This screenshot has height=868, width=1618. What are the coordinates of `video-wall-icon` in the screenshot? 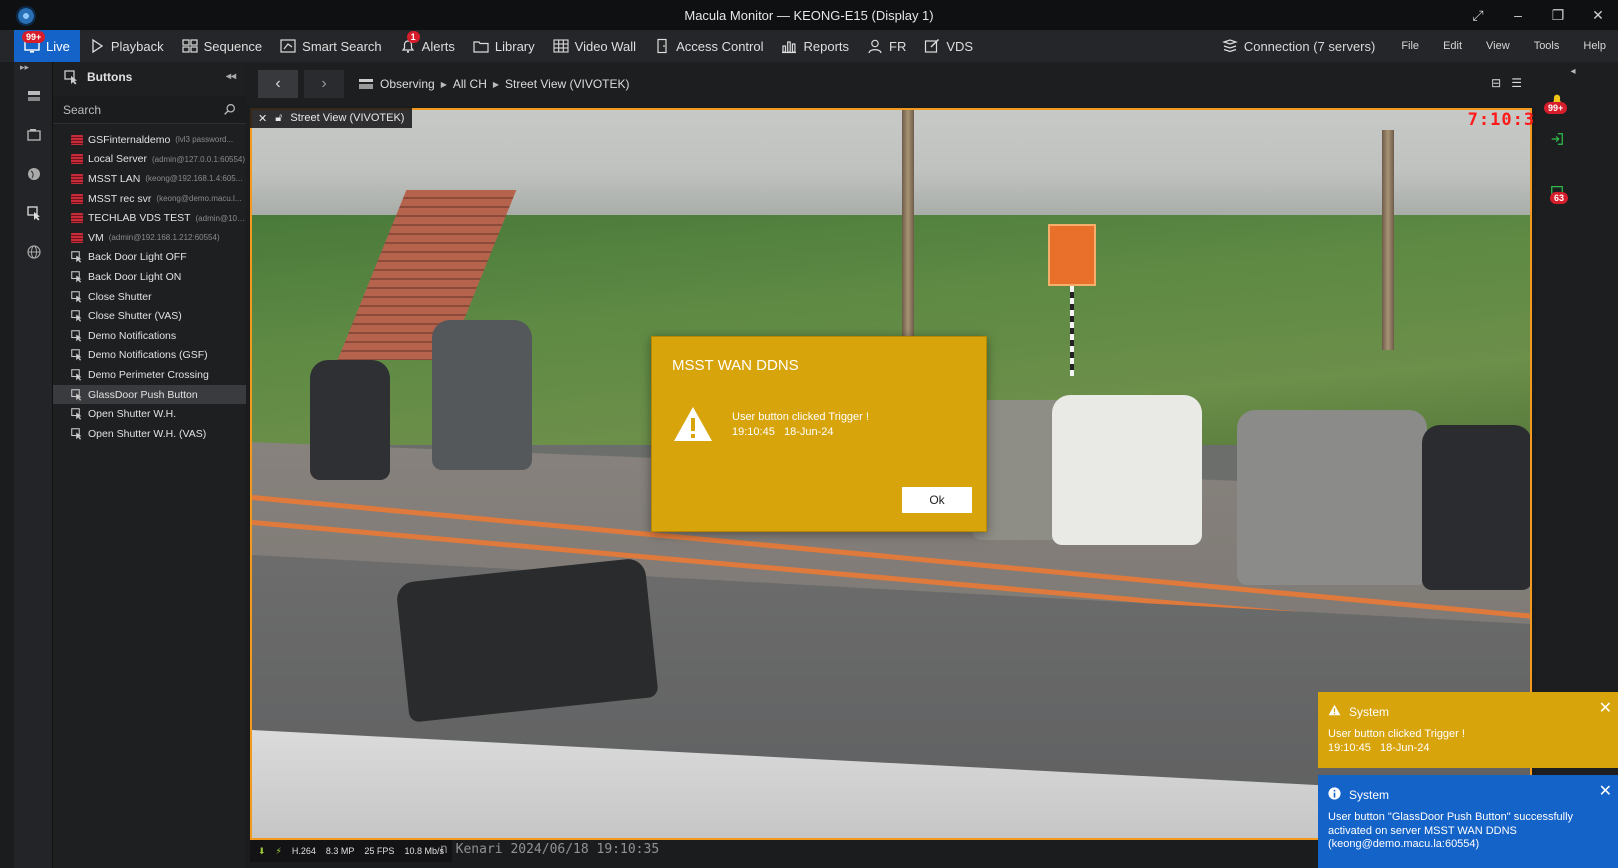 It's located at (561, 46).